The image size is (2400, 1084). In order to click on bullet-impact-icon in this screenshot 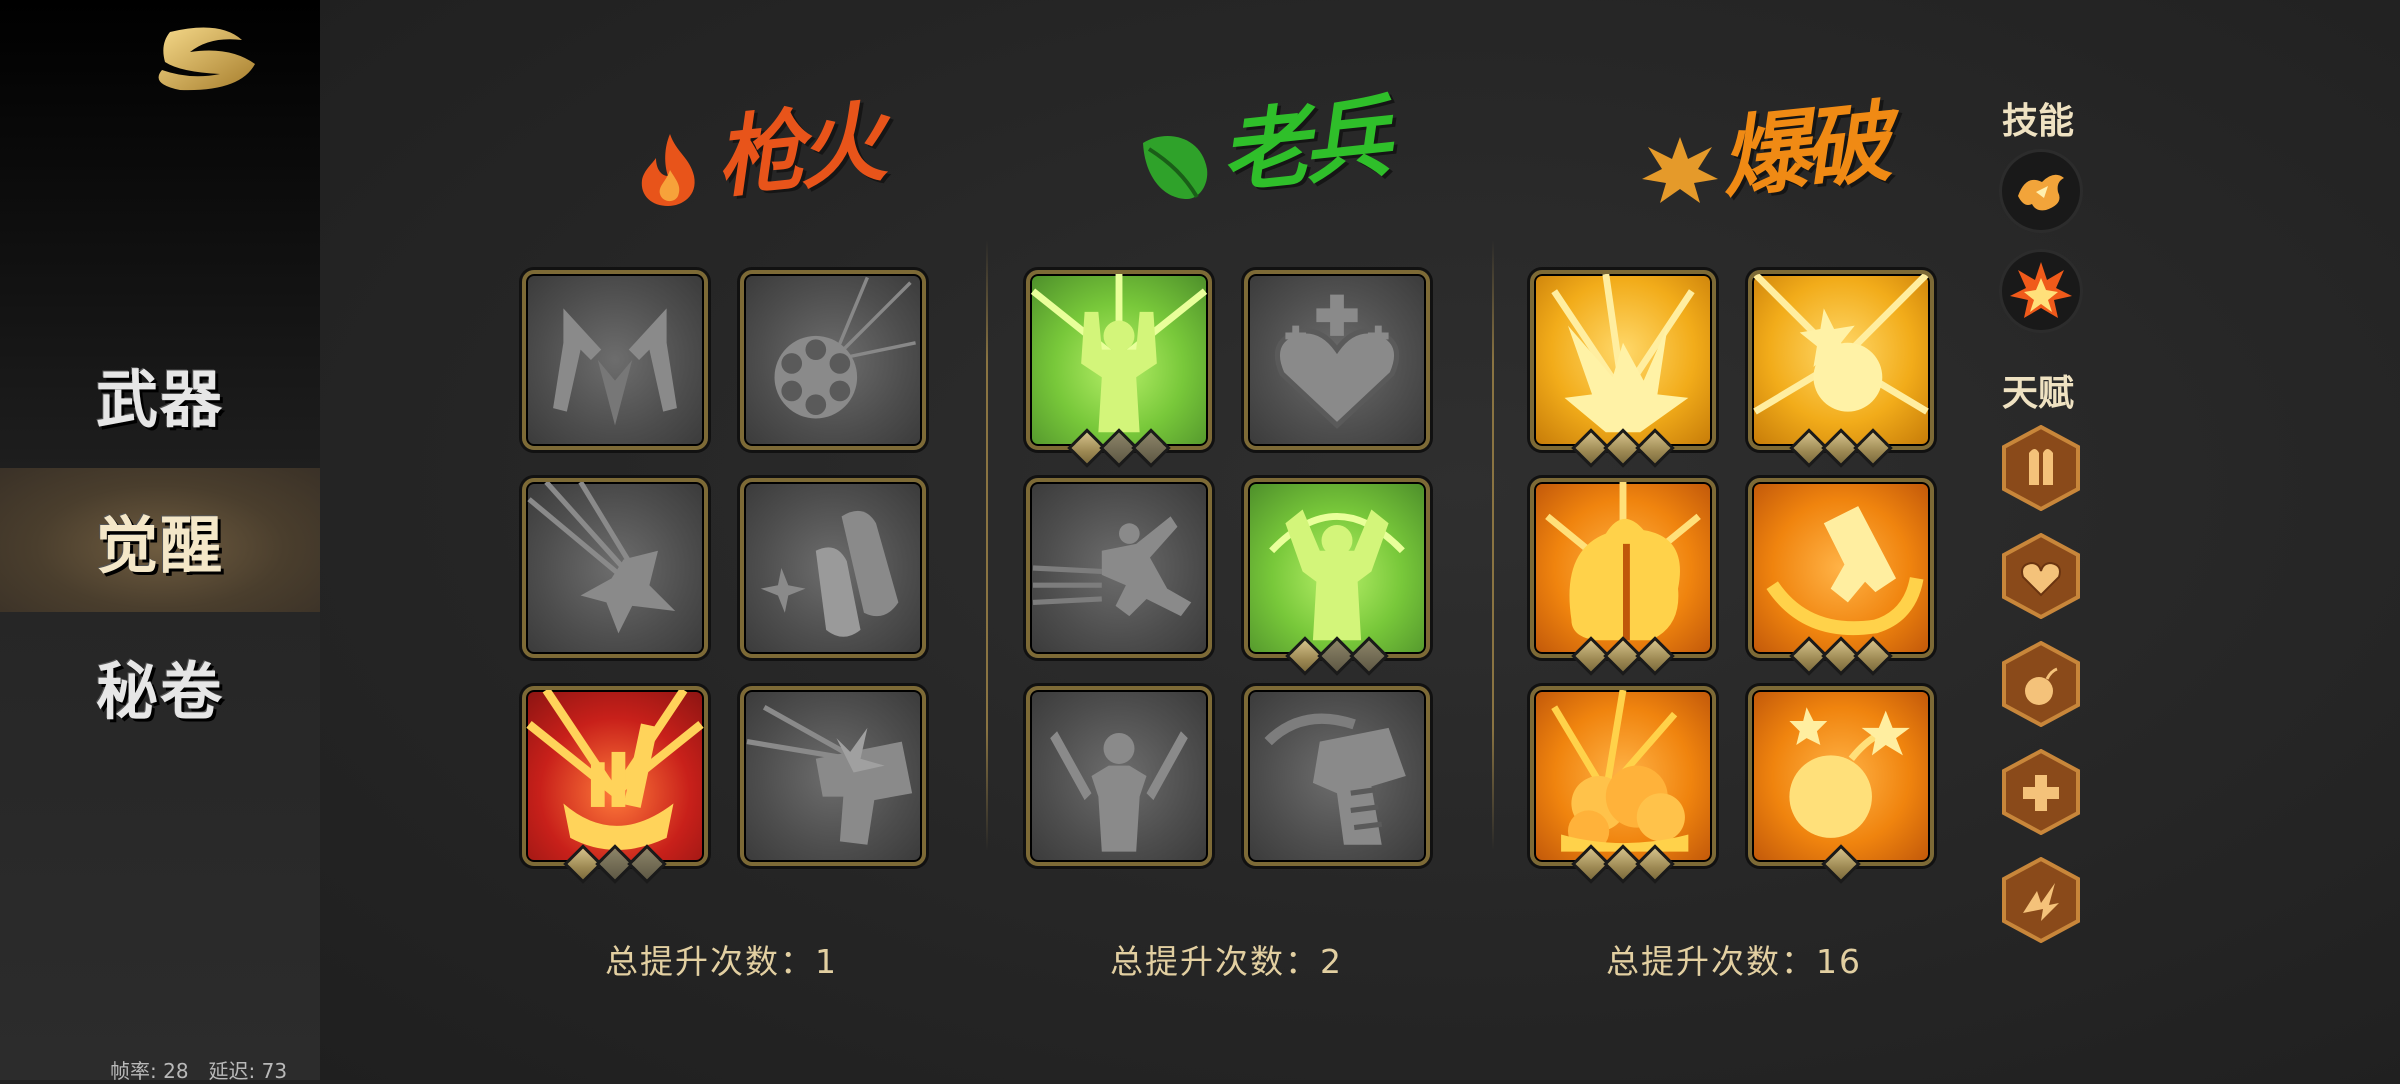, I will do `click(601, 558)`.